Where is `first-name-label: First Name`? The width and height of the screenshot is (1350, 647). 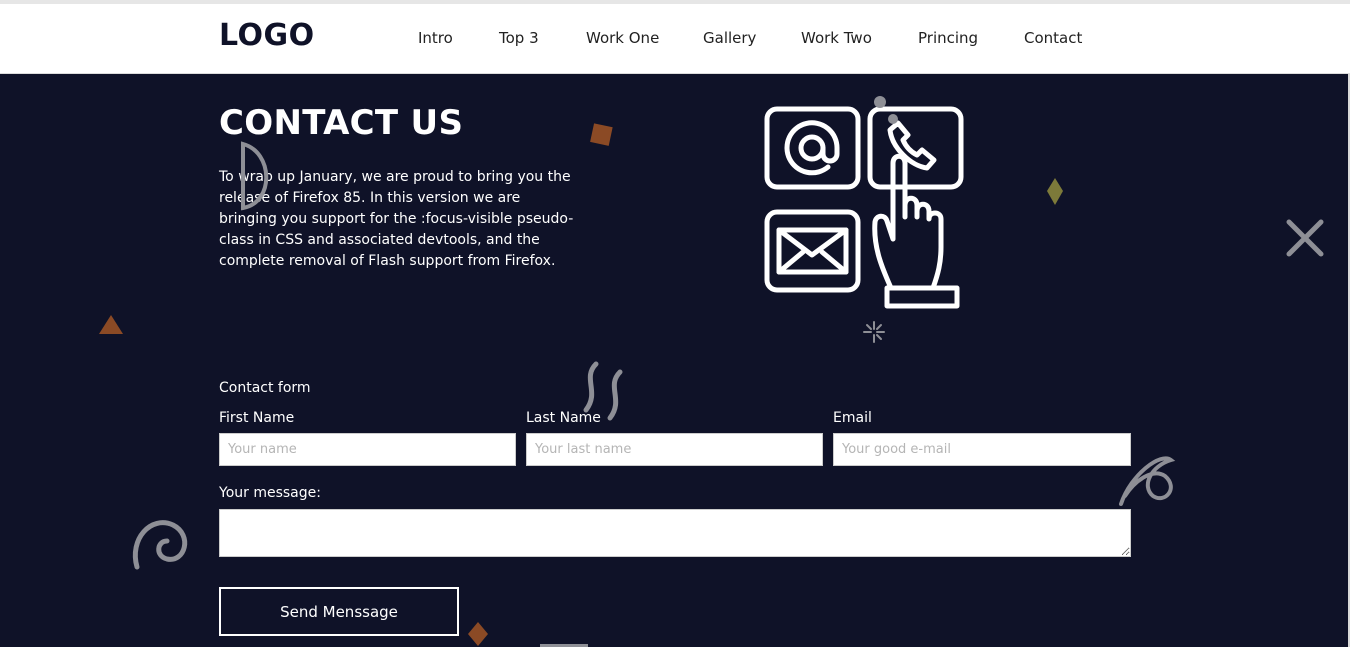 first-name-label: First Name is located at coordinates (257, 418).